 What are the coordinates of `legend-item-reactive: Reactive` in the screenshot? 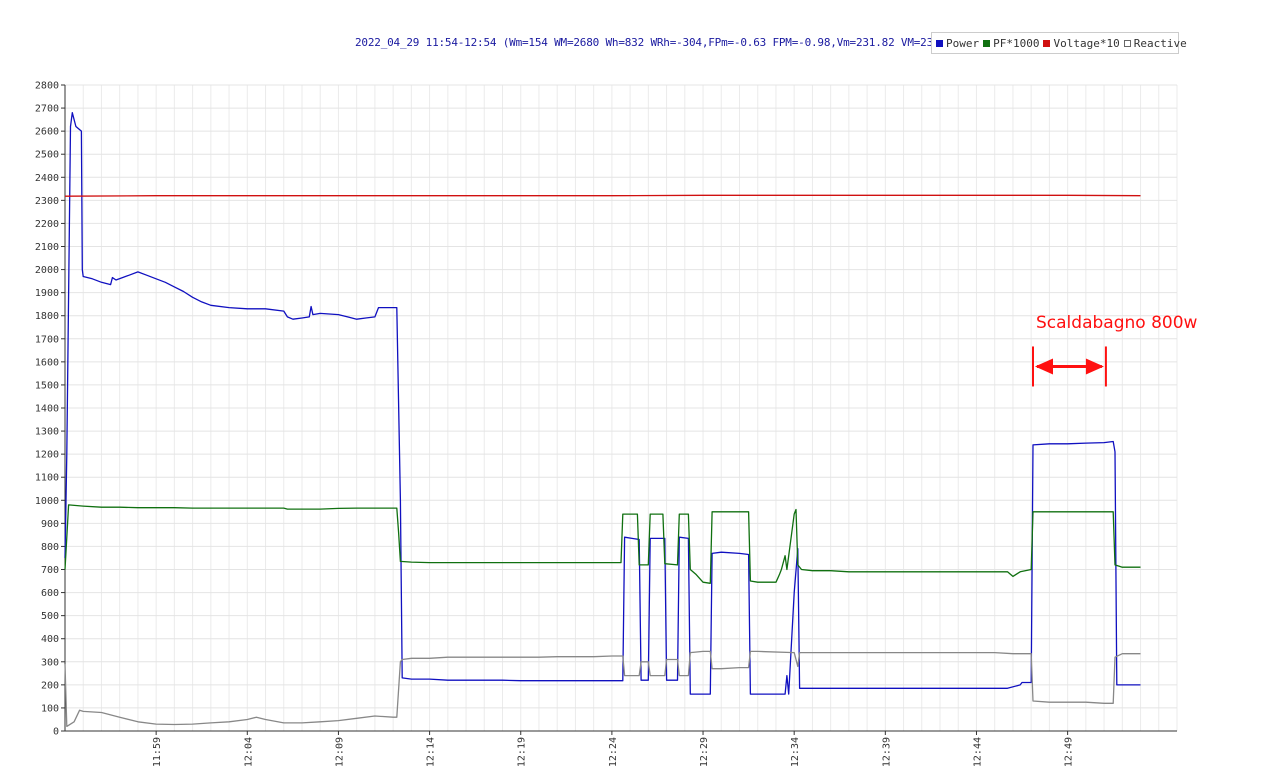 It's located at (1155, 43).